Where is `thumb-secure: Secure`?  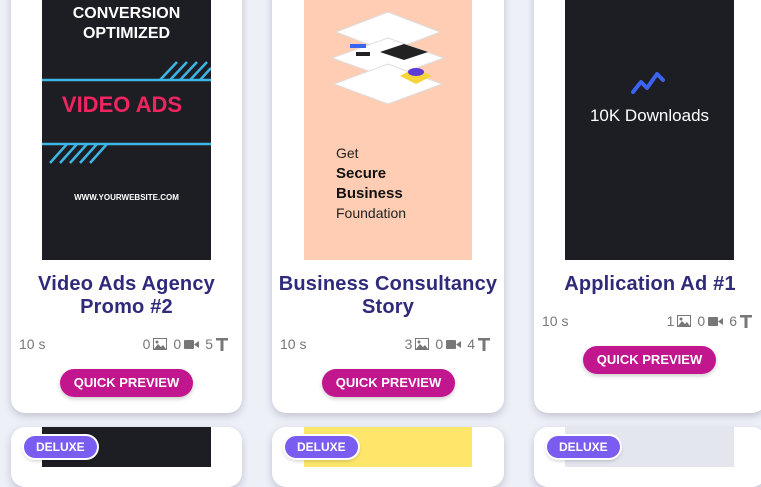
thumb-secure: Secure is located at coordinates (361, 173).